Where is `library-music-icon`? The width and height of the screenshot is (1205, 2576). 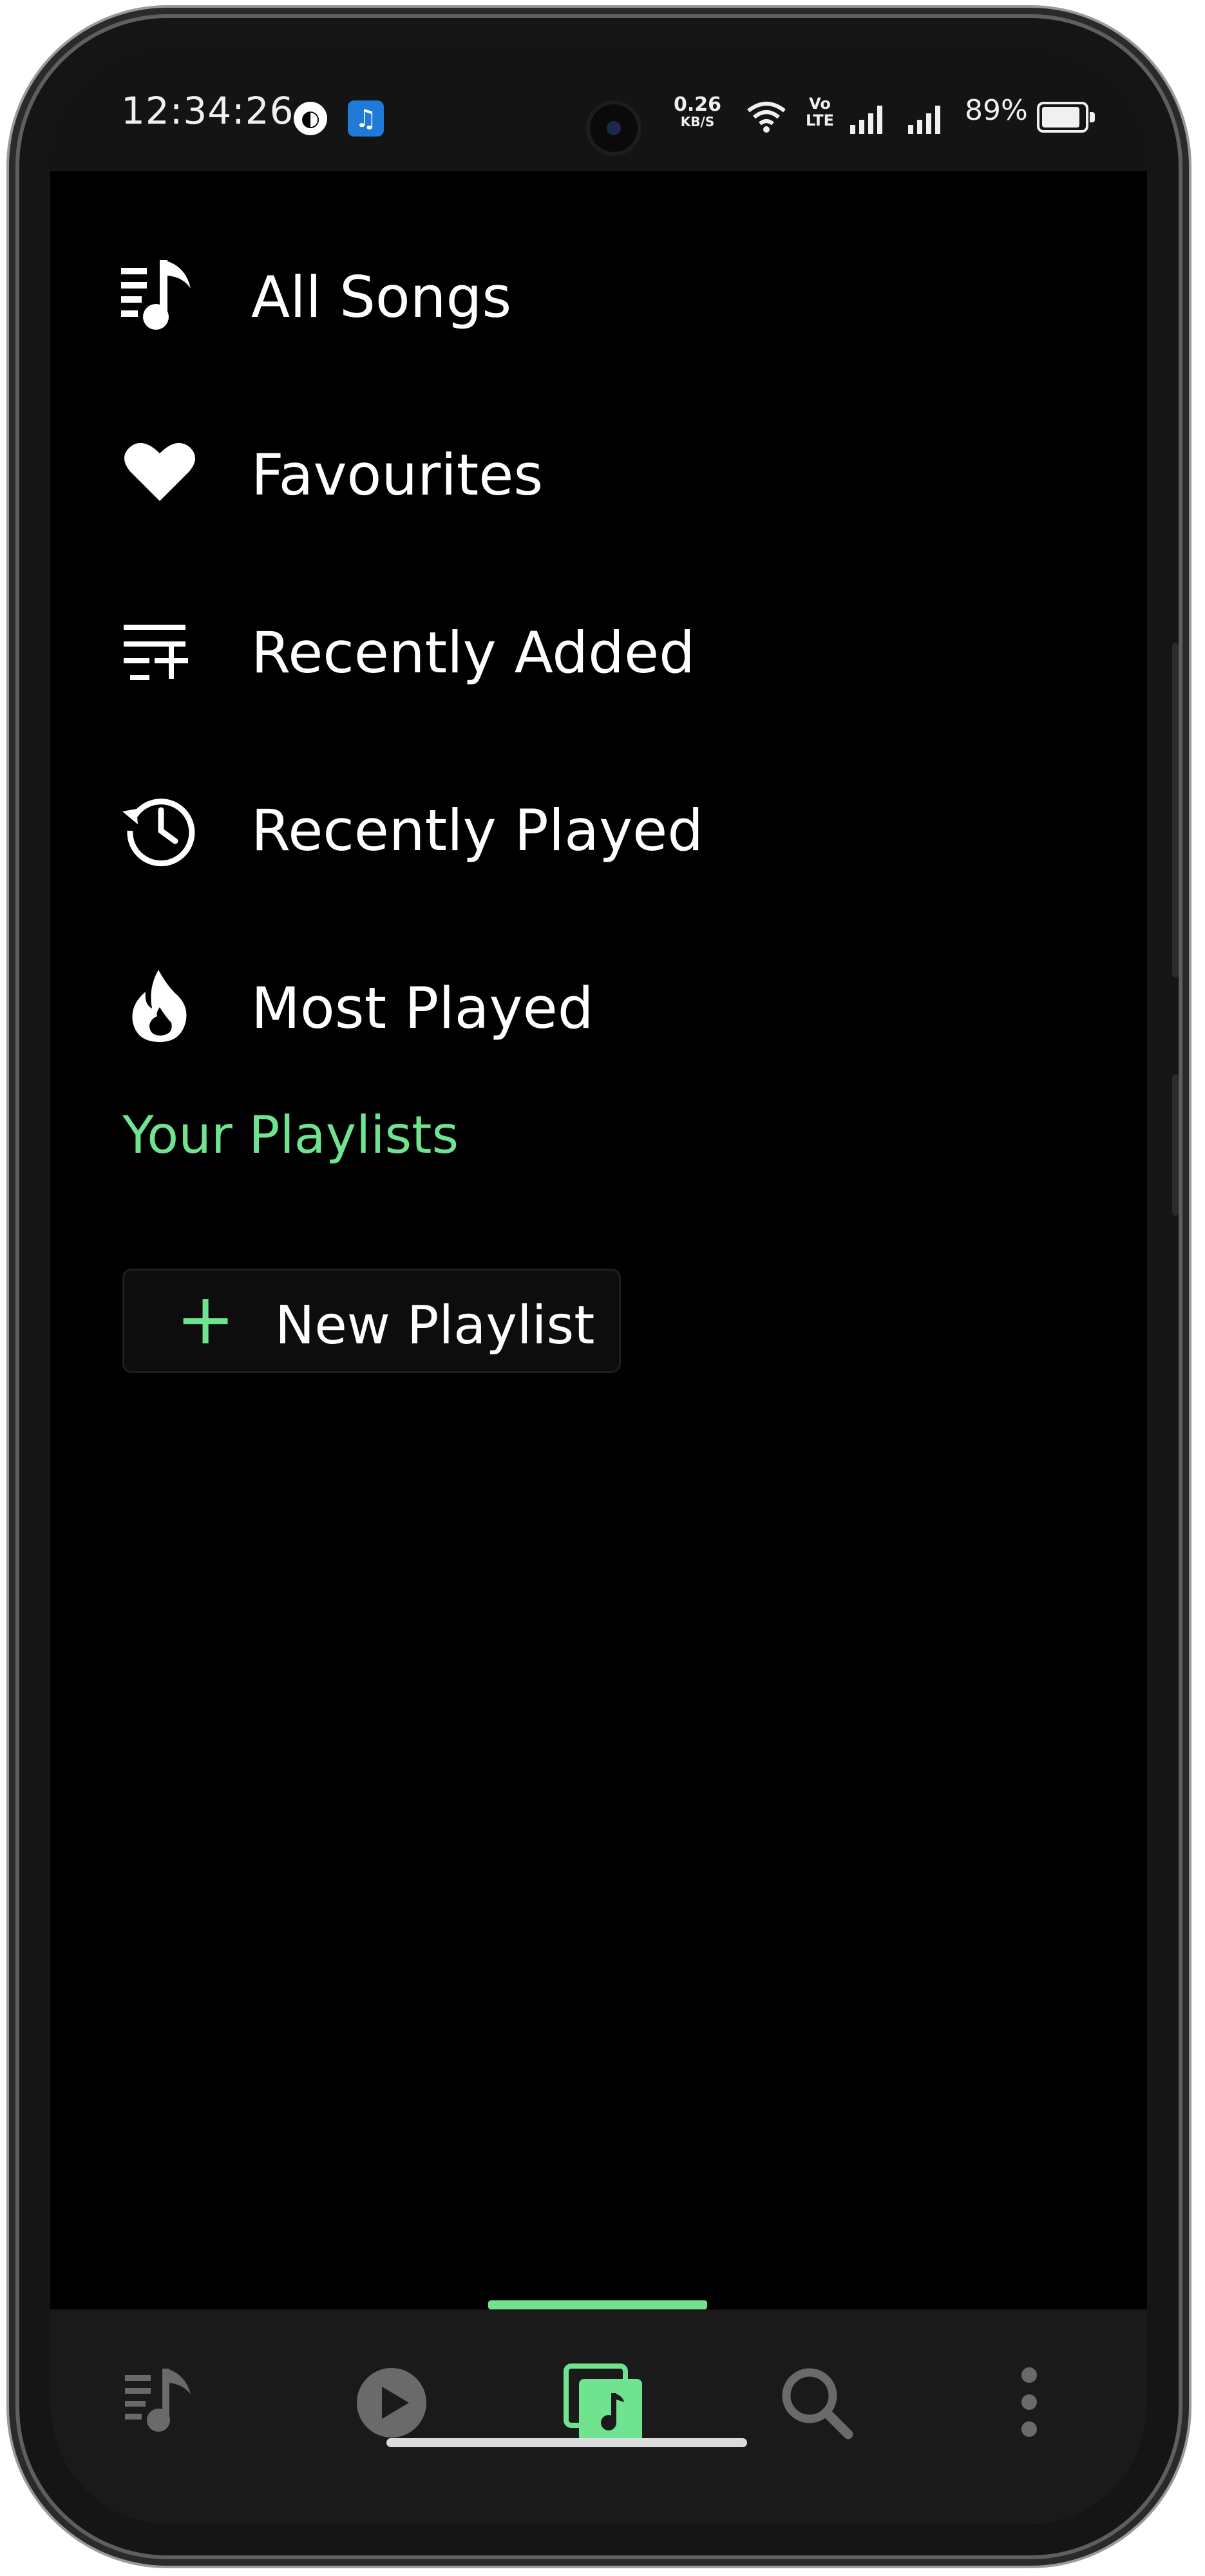
library-music-icon is located at coordinates (603, 2402).